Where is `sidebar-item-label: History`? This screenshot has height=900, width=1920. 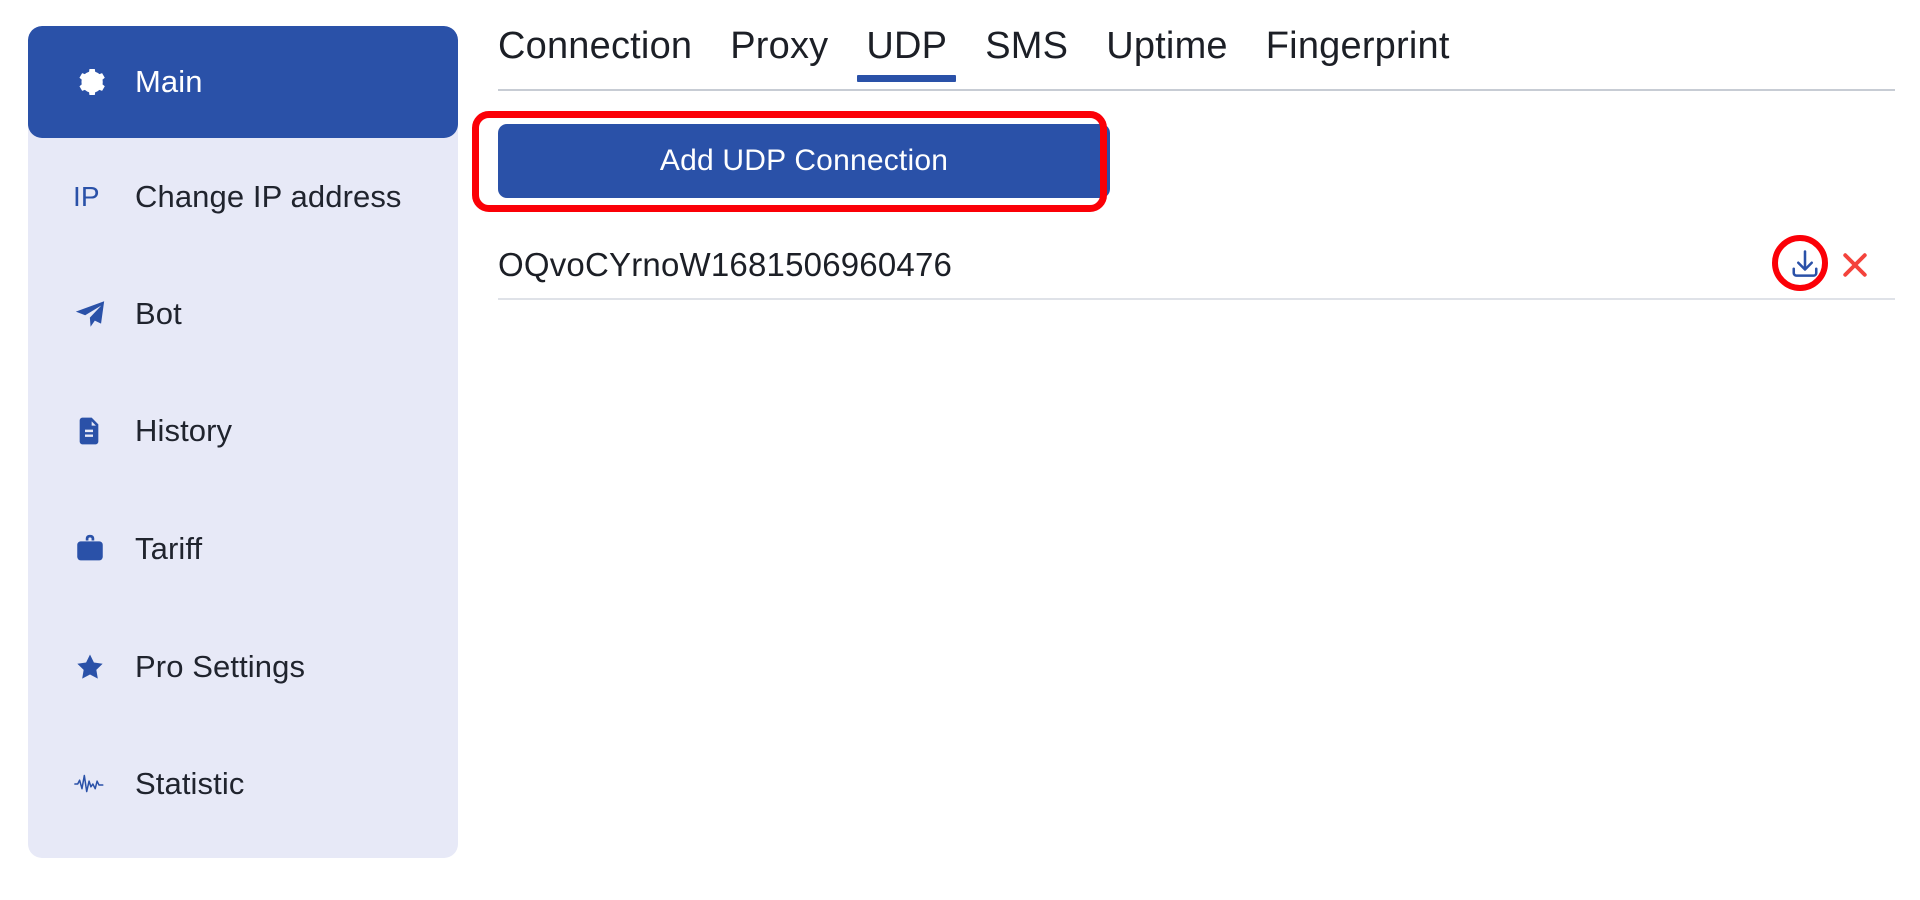 sidebar-item-label: History is located at coordinates (184, 430).